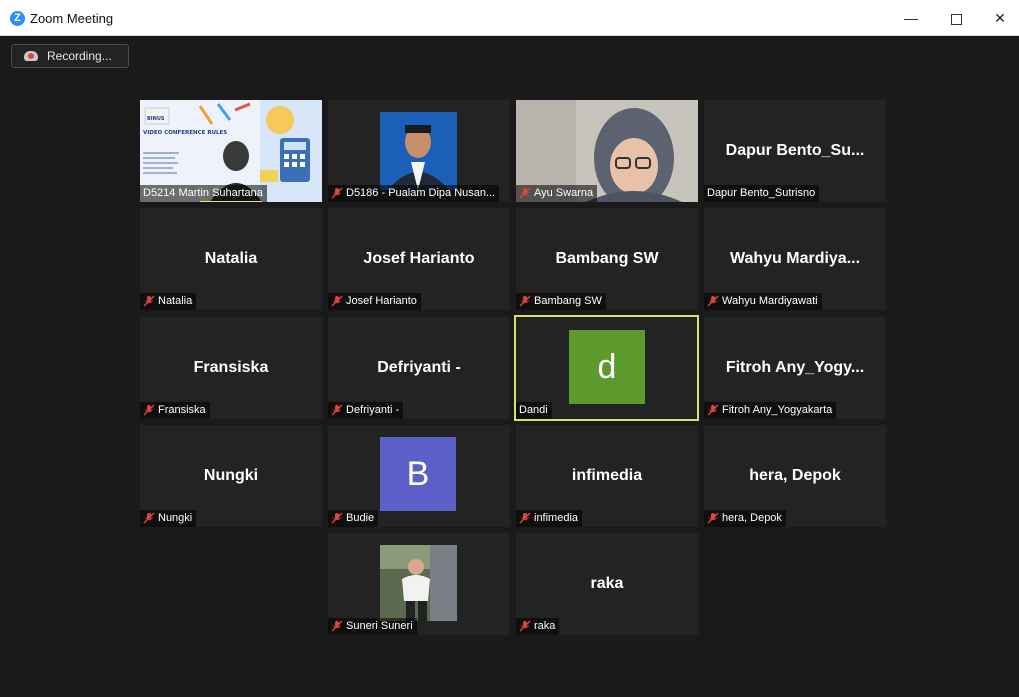  I want to click on participant-tile: Suneri Suneri, so click(419, 584).